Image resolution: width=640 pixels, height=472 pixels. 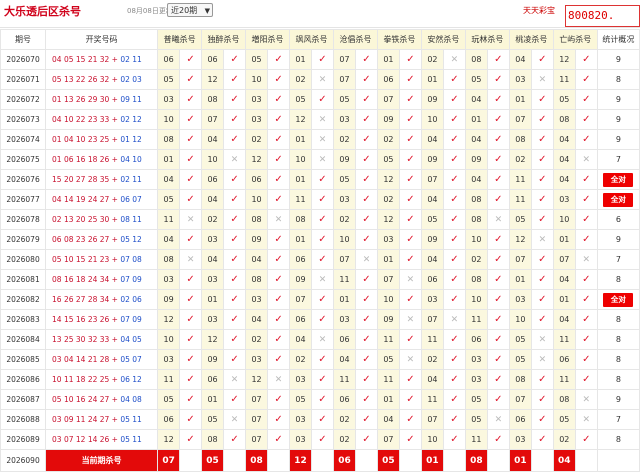 What do you see at coordinates (81, 339) in the screenshot?
I see `front-numbers: 13 25 30 32 33` at bounding box center [81, 339].